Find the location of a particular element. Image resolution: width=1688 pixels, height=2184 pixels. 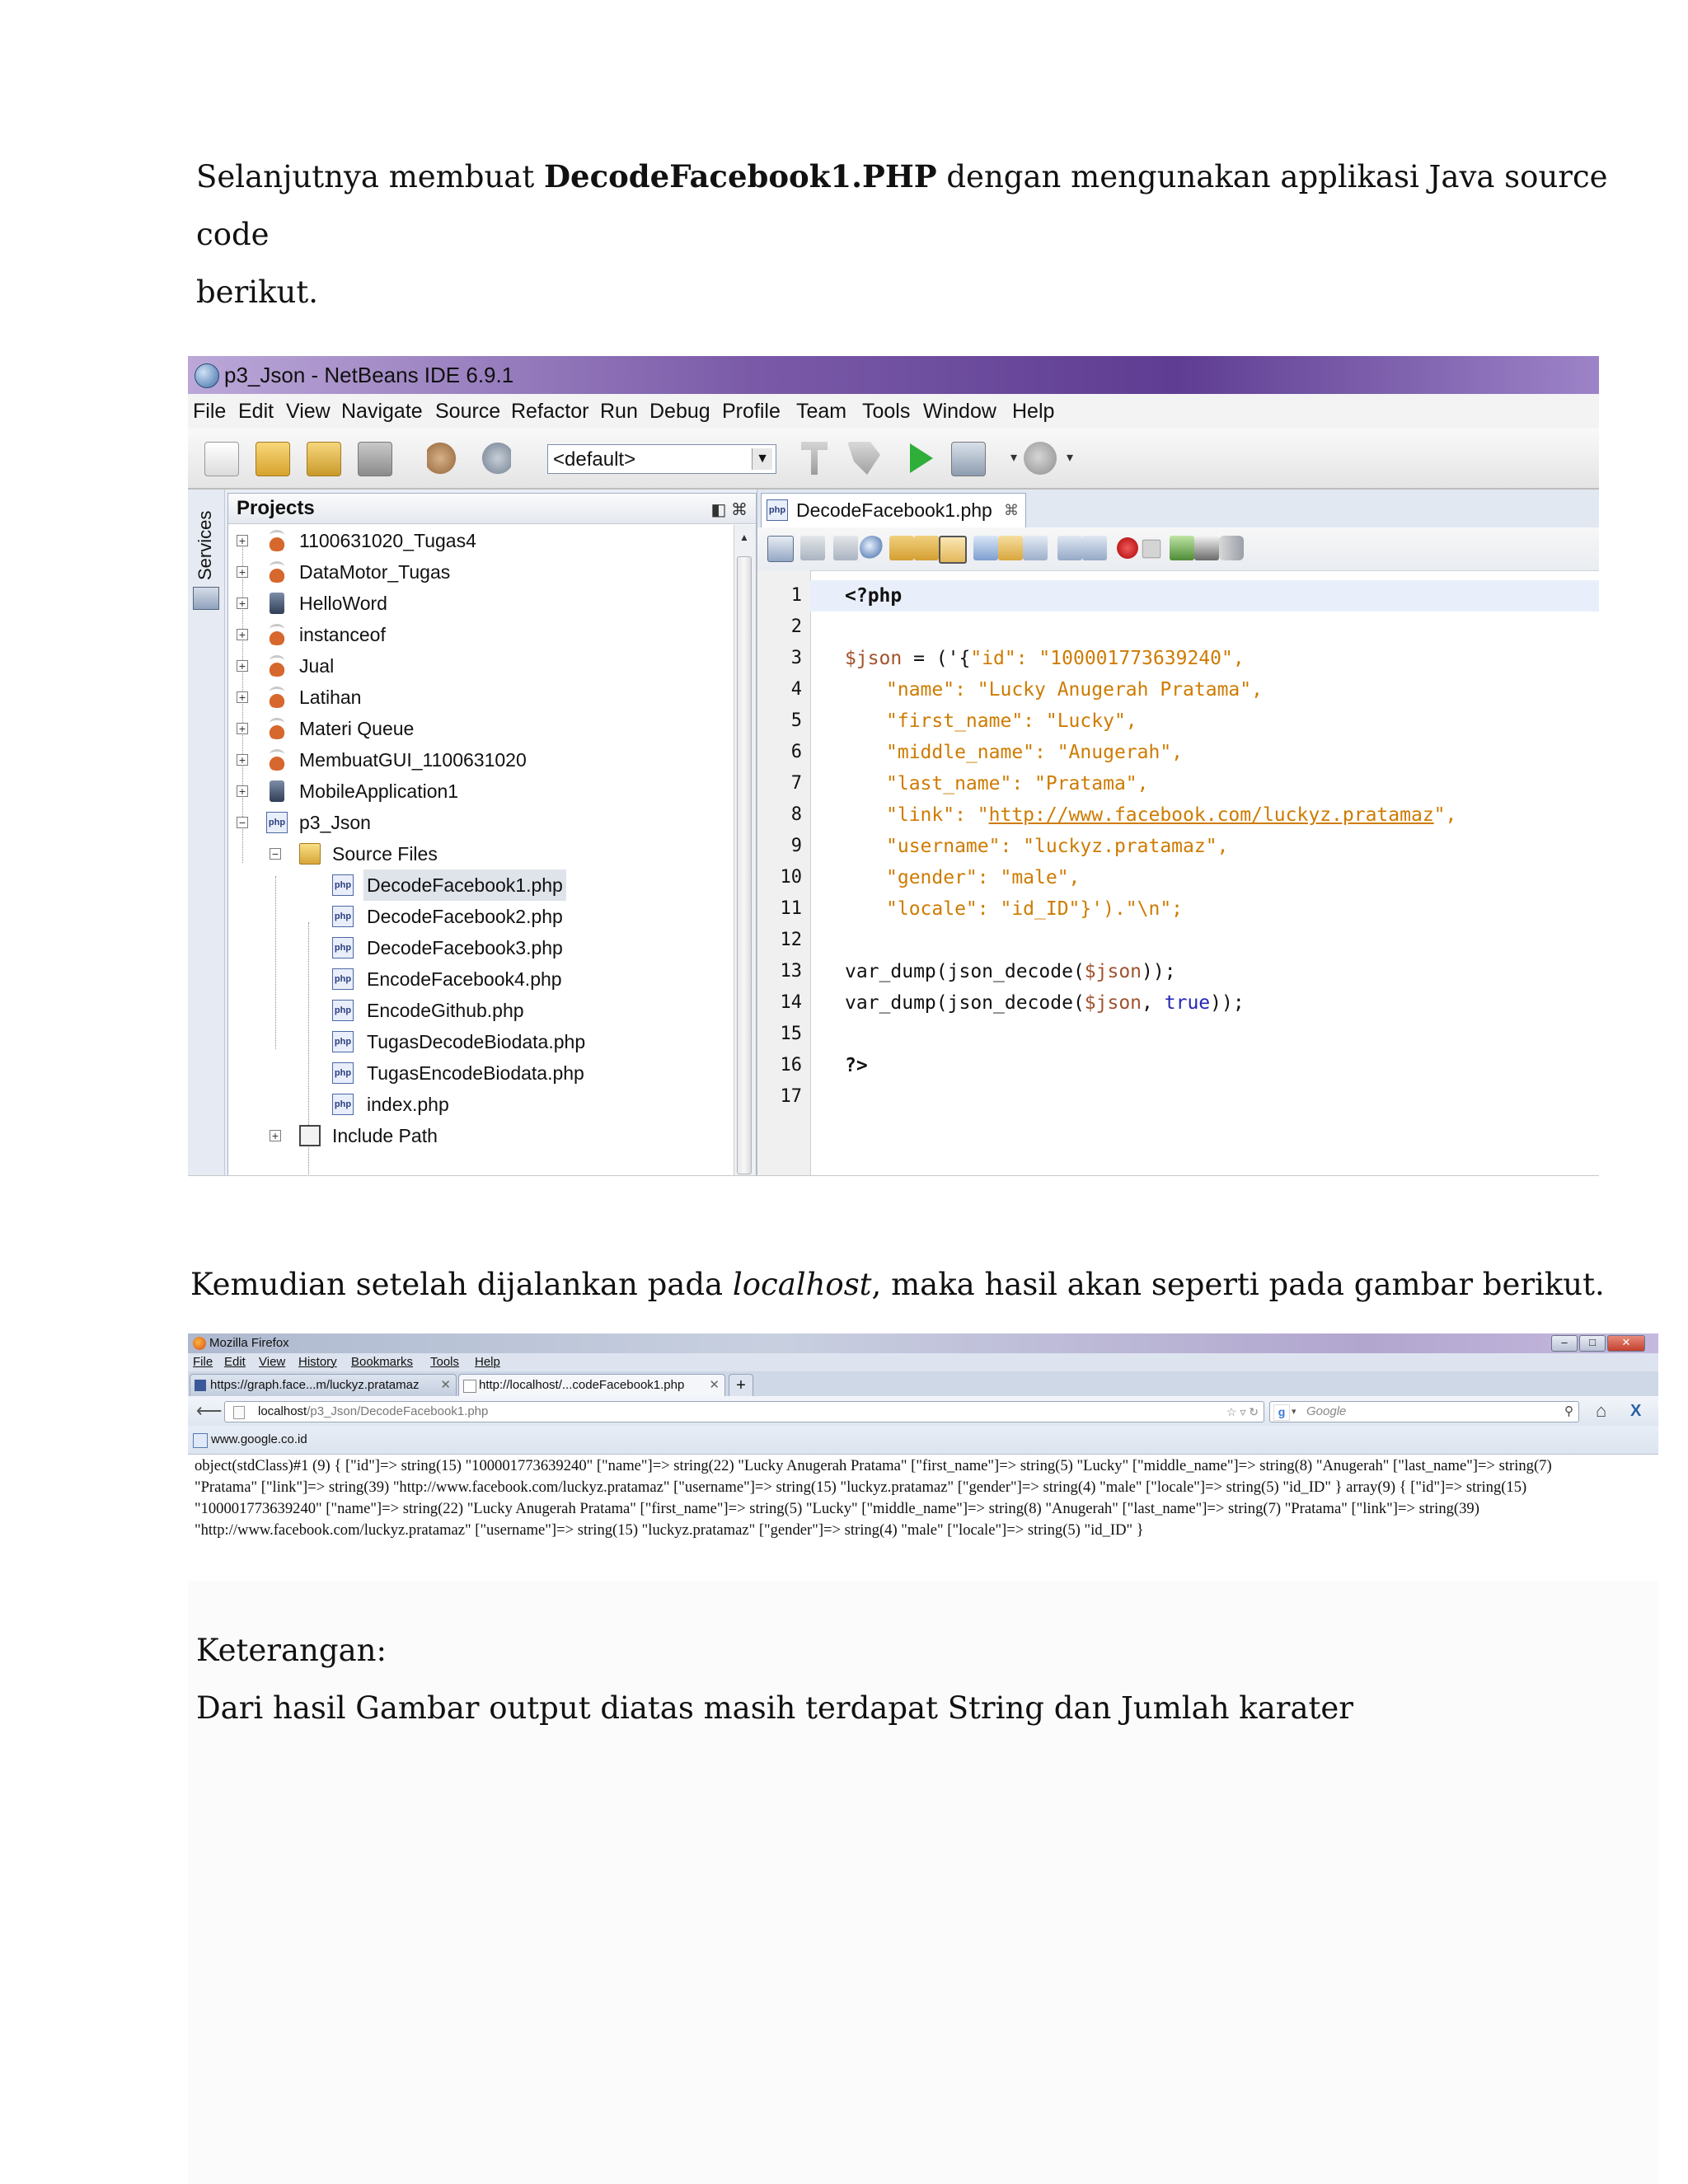

new-project-icon is located at coordinates (273, 459).